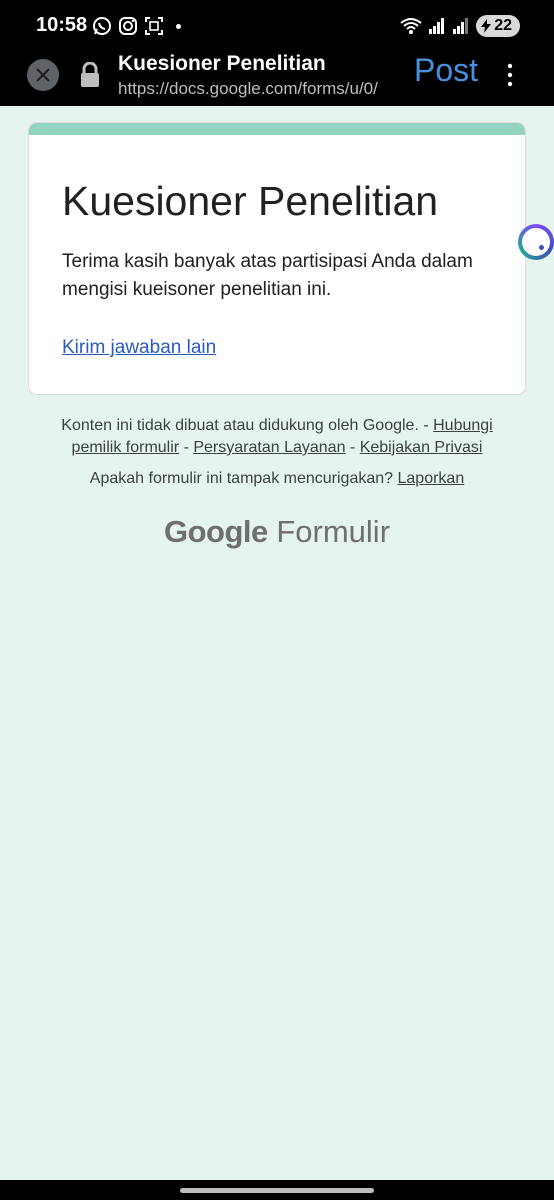 Image resolution: width=554 pixels, height=1200 pixels. I want to click on card-accent-bar, so click(277, 129).